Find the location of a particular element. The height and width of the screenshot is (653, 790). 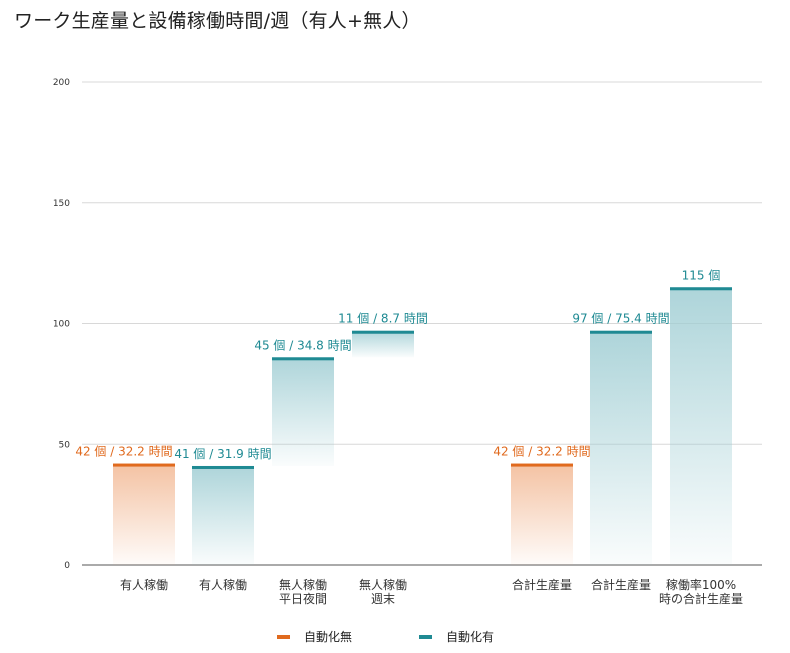

data-label-auto: 41 個 / 31.9 時間 is located at coordinates (222, 454).